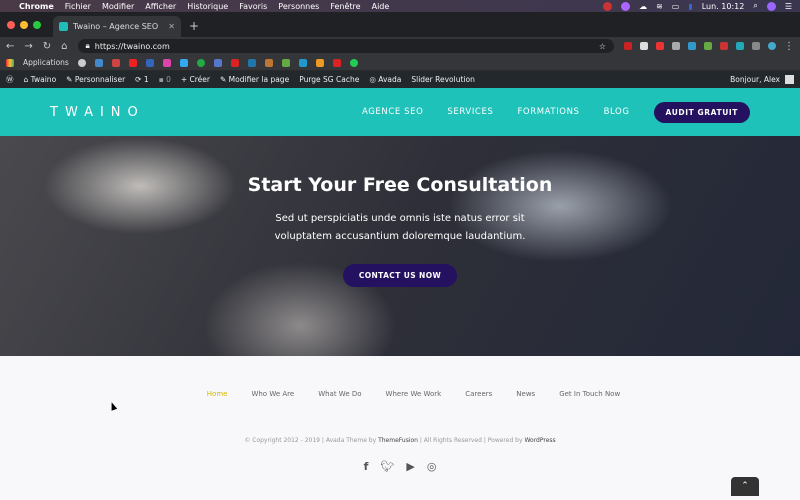 Image resolution: width=800 pixels, height=500 pixels. I want to click on search-icon: ⌕, so click(755, 6).